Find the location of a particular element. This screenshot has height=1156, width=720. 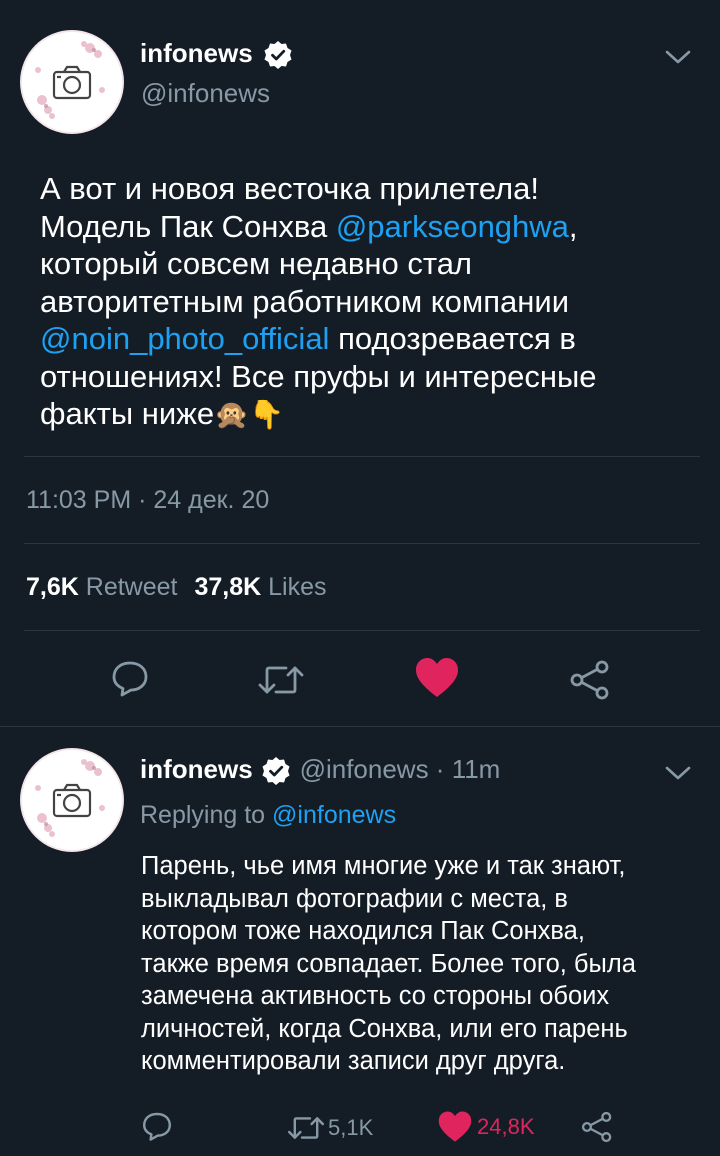

replying-to: Replying to @infonews is located at coordinates (268, 815).